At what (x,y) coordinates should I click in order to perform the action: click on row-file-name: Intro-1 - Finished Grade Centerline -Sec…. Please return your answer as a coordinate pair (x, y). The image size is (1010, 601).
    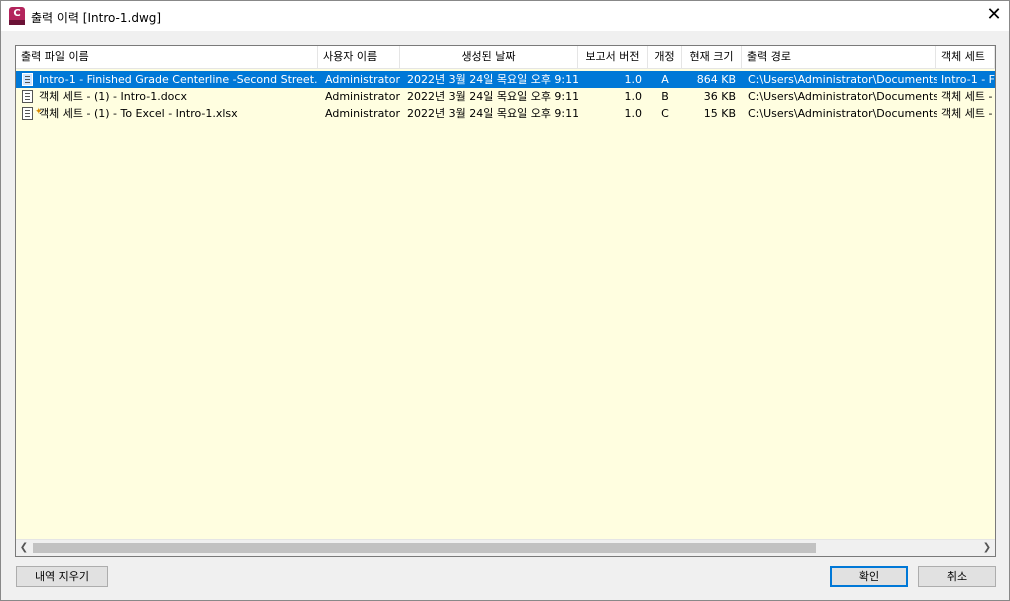
    Looking at the image, I should click on (178, 79).